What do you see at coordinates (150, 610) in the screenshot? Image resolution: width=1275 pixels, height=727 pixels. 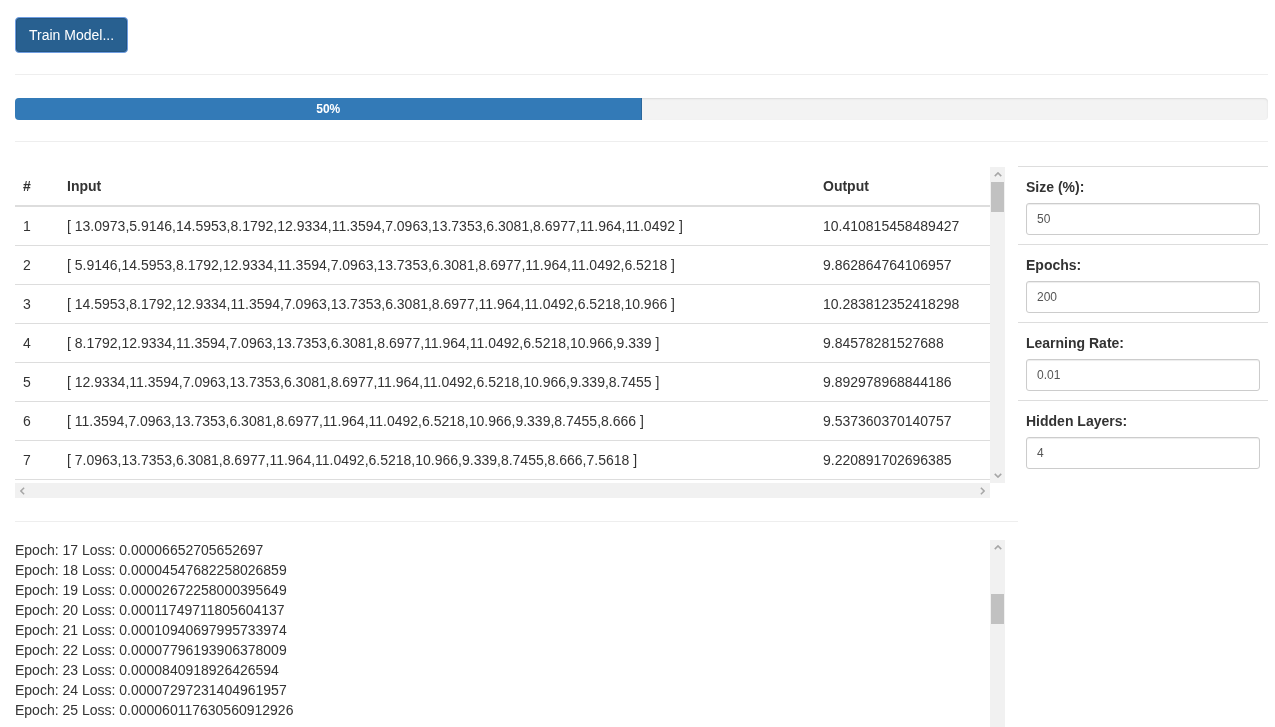 I see `log-text: Epoch: 20 Loss: 0.00011749711805604137` at bounding box center [150, 610].